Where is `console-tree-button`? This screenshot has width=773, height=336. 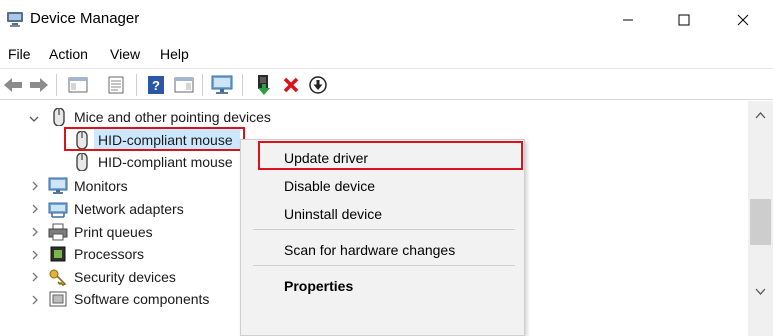 console-tree-button is located at coordinates (116, 85).